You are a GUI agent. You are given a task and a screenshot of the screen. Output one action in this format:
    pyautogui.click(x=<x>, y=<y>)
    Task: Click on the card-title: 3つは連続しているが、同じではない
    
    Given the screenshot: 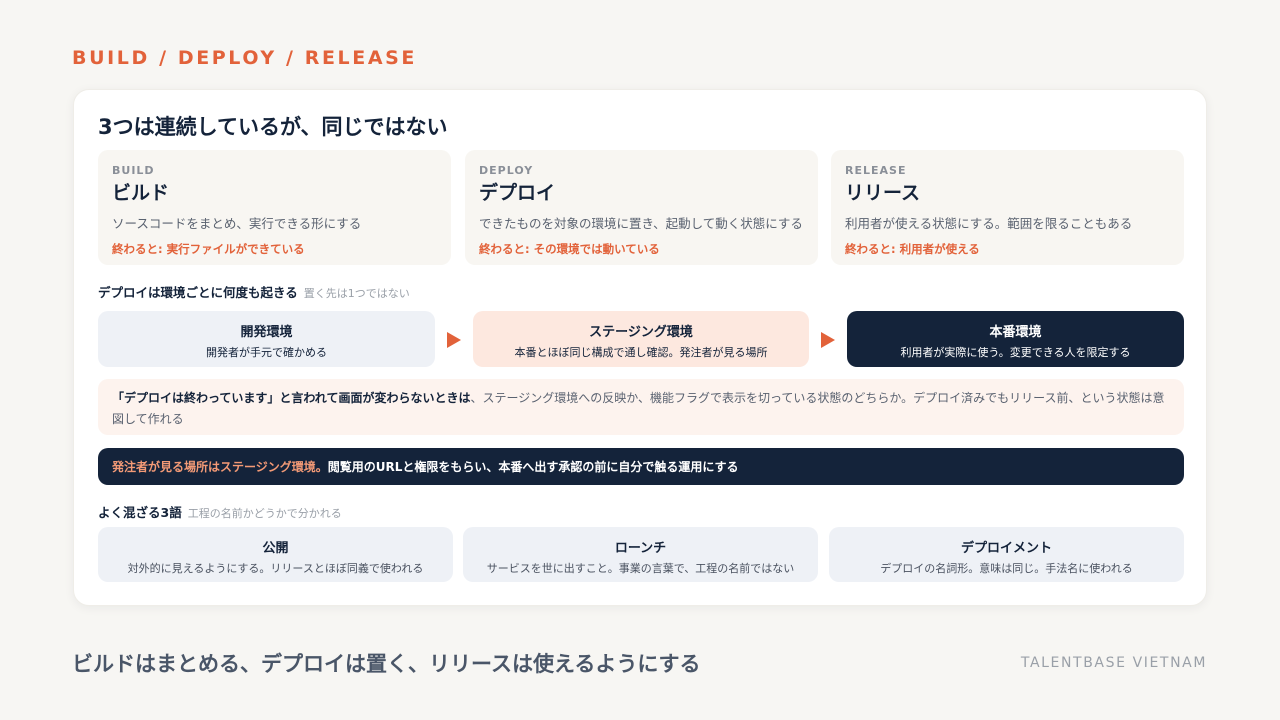 What is the action you would take?
    pyautogui.click(x=273, y=127)
    